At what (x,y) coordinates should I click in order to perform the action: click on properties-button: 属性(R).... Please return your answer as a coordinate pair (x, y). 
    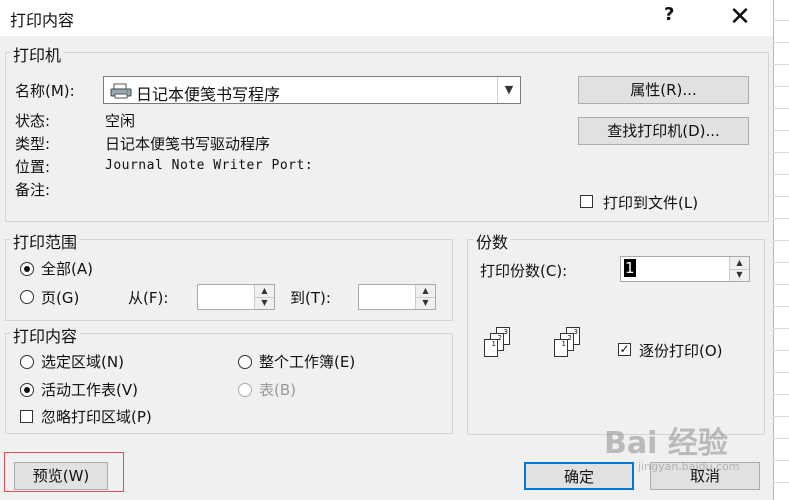
    Looking at the image, I should click on (663, 90).